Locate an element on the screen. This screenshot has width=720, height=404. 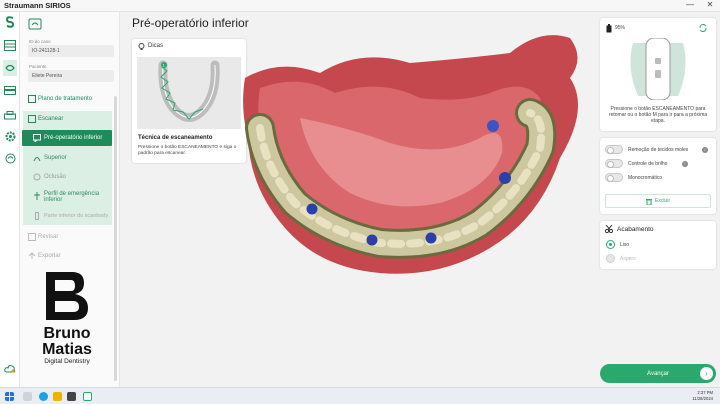
scan-pattern-diagram: 1 is located at coordinates (189, 93).